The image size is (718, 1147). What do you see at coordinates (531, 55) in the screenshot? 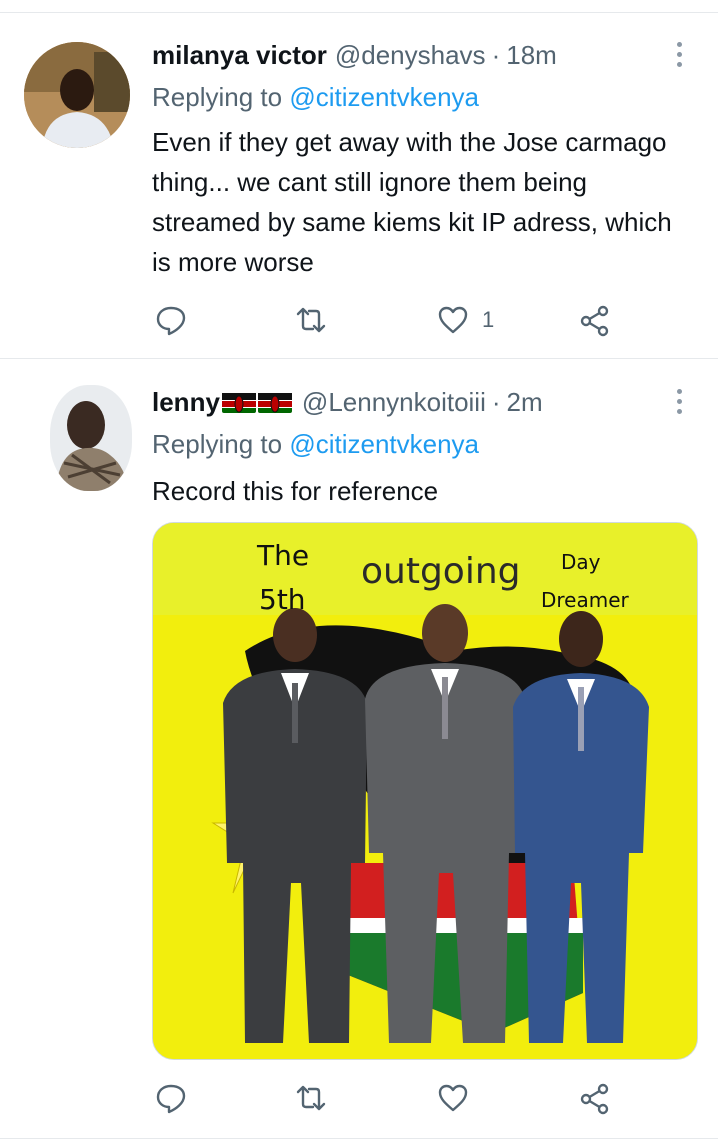
I see `timestamp: 18m` at bounding box center [531, 55].